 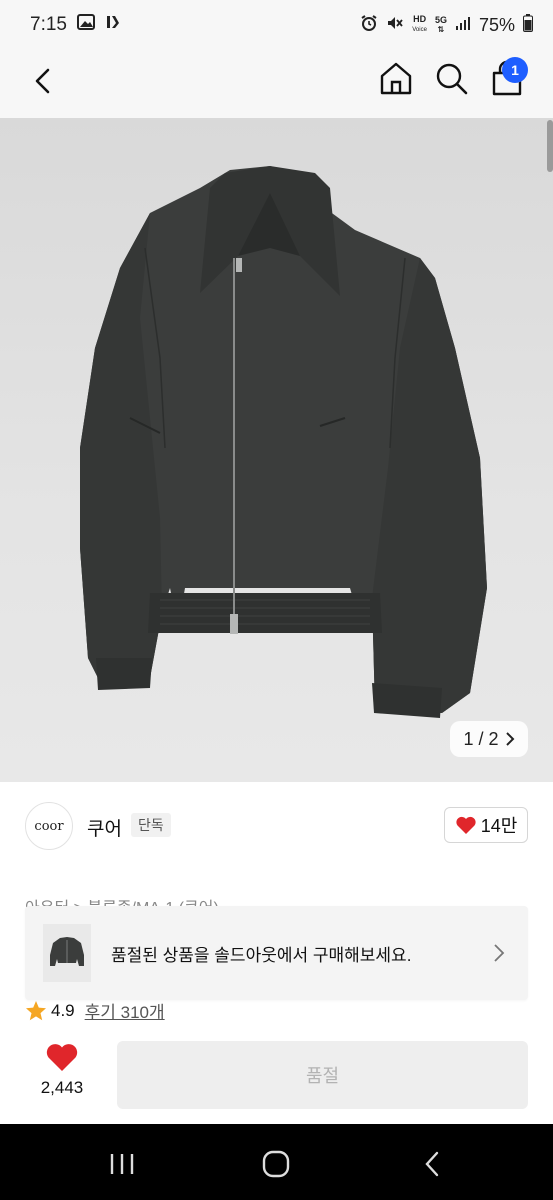 I want to click on status-time: 7:15, so click(x=48, y=24).